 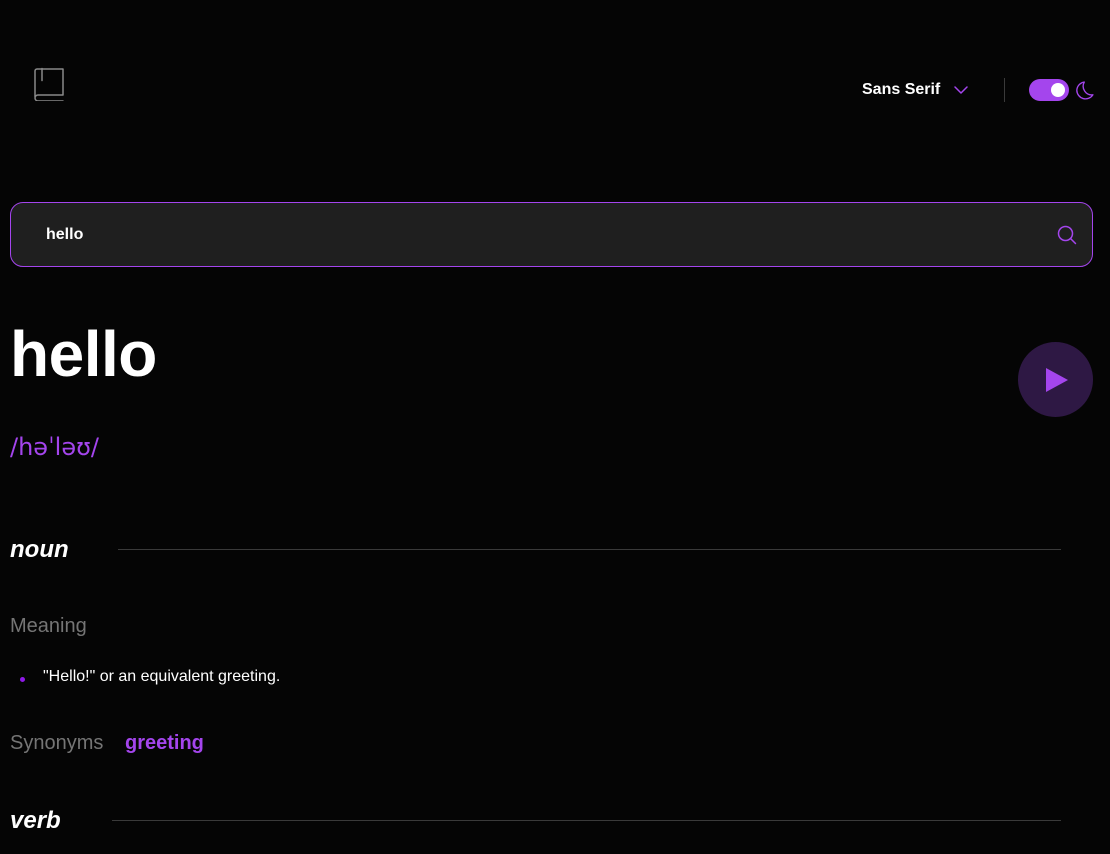 I want to click on definition-item: "Hello!" or an equivalent greeting., so click(x=150, y=677).